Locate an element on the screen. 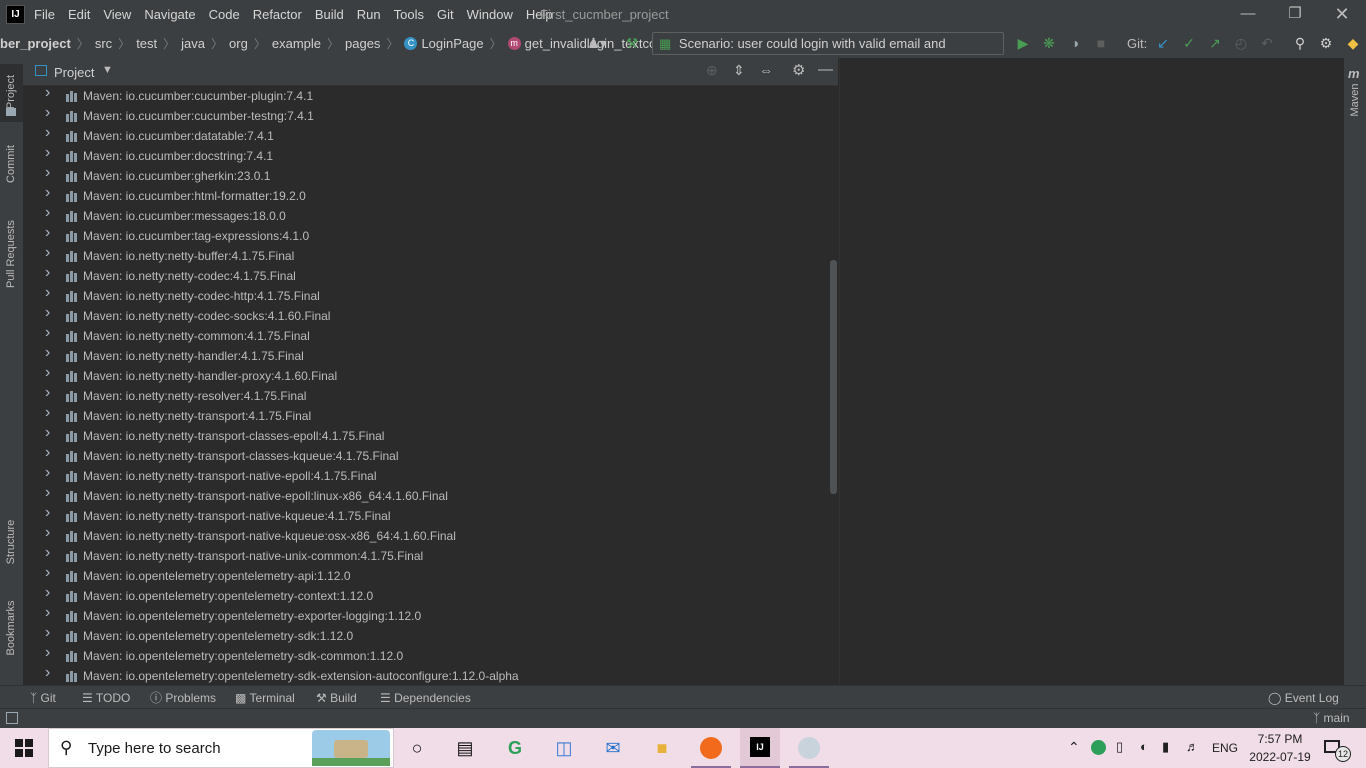 The image size is (1366, 768). explorer-window-icon: ◫ is located at coordinates (564, 748).